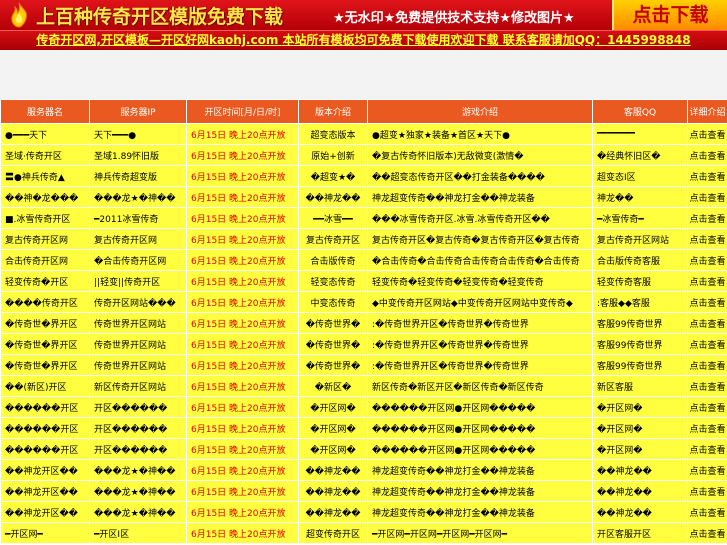 The width and height of the screenshot is (727, 545). I want to click on version-cell: 合击版传奇, so click(333, 260).